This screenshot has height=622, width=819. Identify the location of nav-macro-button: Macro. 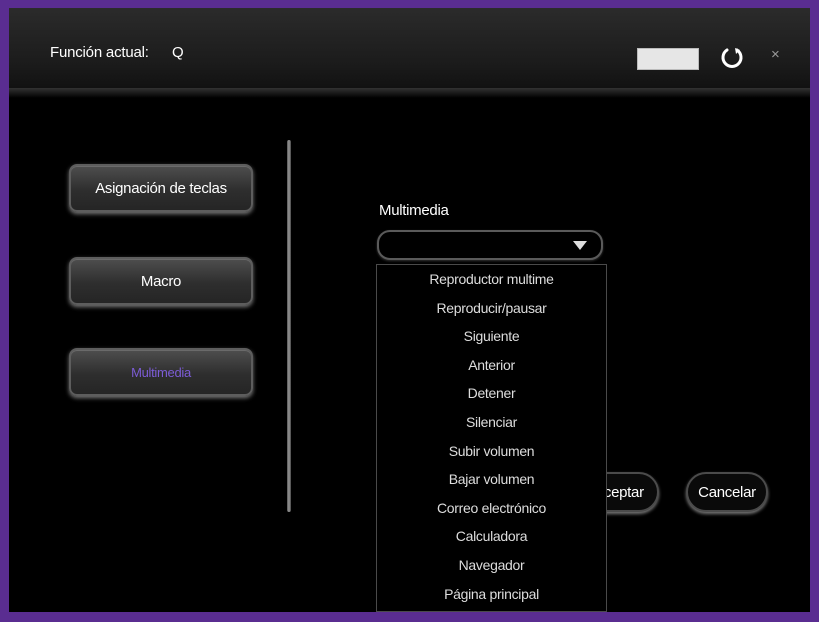
(161, 281).